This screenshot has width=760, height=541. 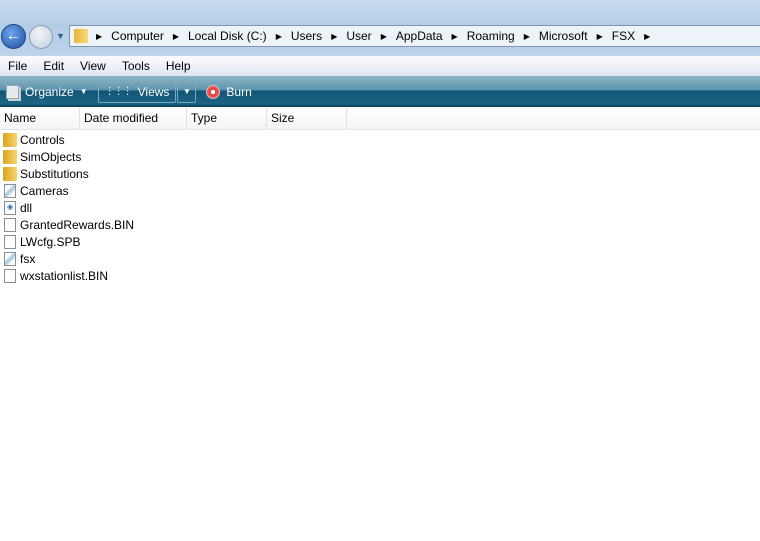 I want to click on list-item: SimObjects, so click(x=67, y=156).